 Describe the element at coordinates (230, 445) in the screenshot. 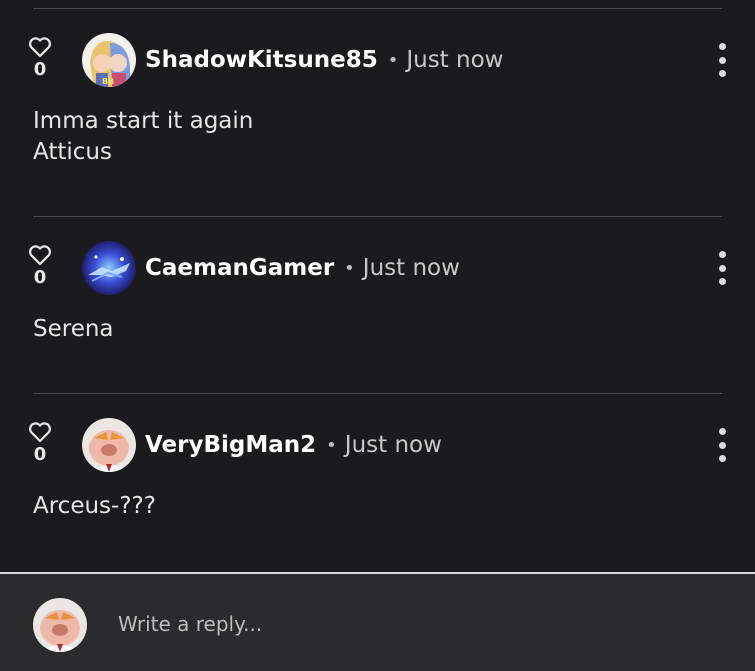

I see `username: VeryBigMan2` at that location.